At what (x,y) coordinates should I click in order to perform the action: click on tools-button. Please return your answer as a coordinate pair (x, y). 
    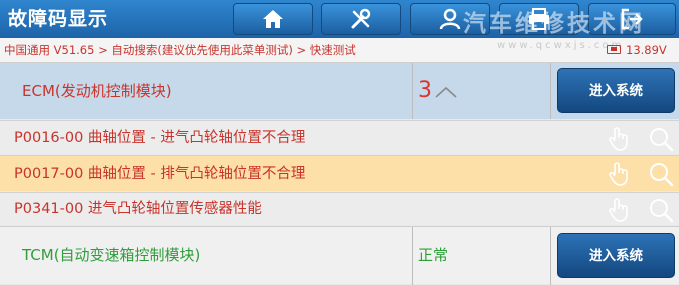
    Looking at the image, I should click on (361, 19).